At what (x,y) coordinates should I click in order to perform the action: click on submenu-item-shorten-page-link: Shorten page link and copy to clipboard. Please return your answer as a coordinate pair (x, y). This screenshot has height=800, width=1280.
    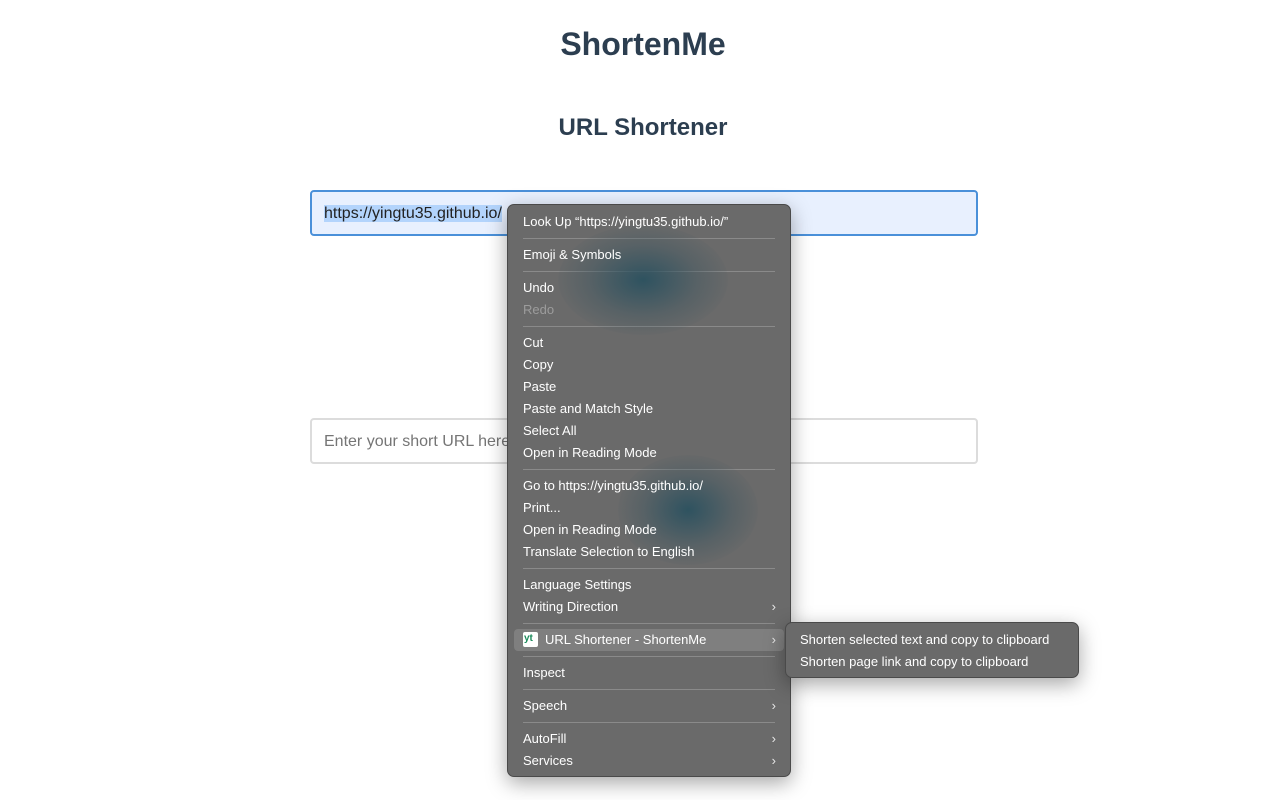
    Looking at the image, I should click on (932, 662).